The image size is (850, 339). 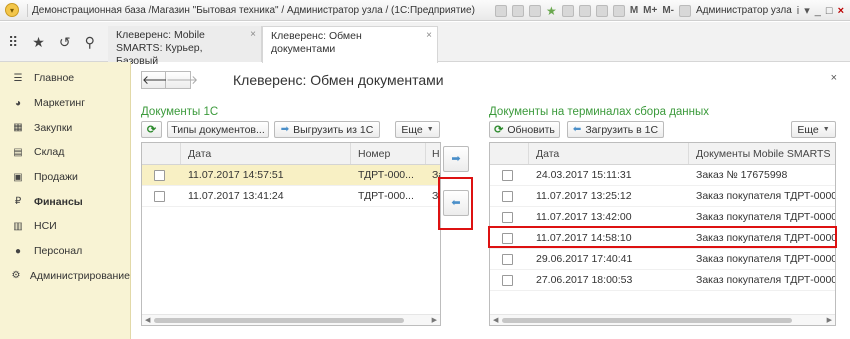 I want to click on save-icon, so click(x=501, y=10).